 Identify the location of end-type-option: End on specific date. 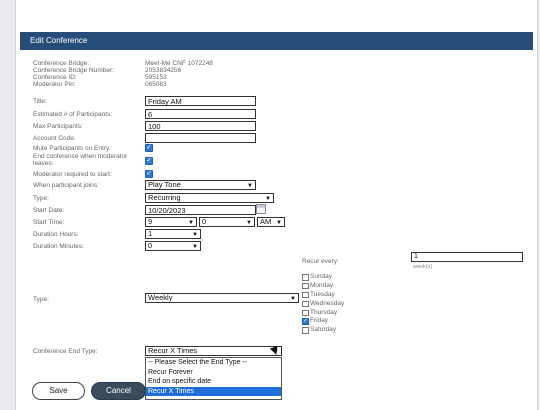
(213, 382).